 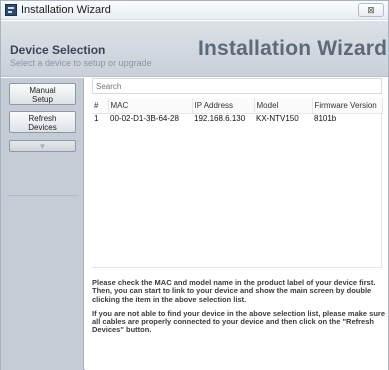 What do you see at coordinates (42, 127) in the screenshot?
I see `refresh-label-line2: Devices` at bounding box center [42, 127].